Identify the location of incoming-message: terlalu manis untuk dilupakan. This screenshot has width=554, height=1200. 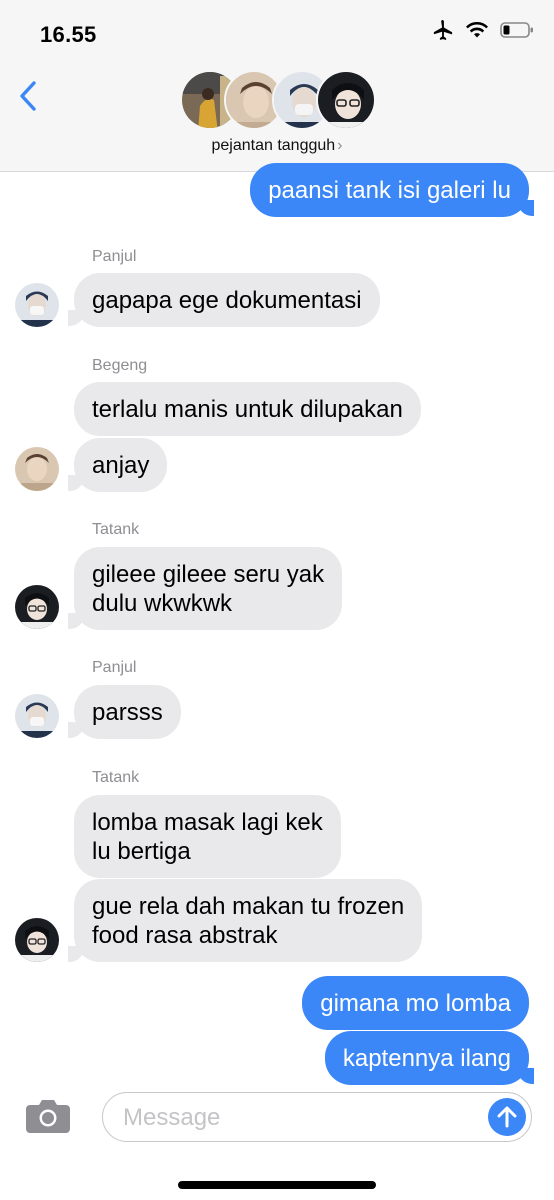
(247, 409).